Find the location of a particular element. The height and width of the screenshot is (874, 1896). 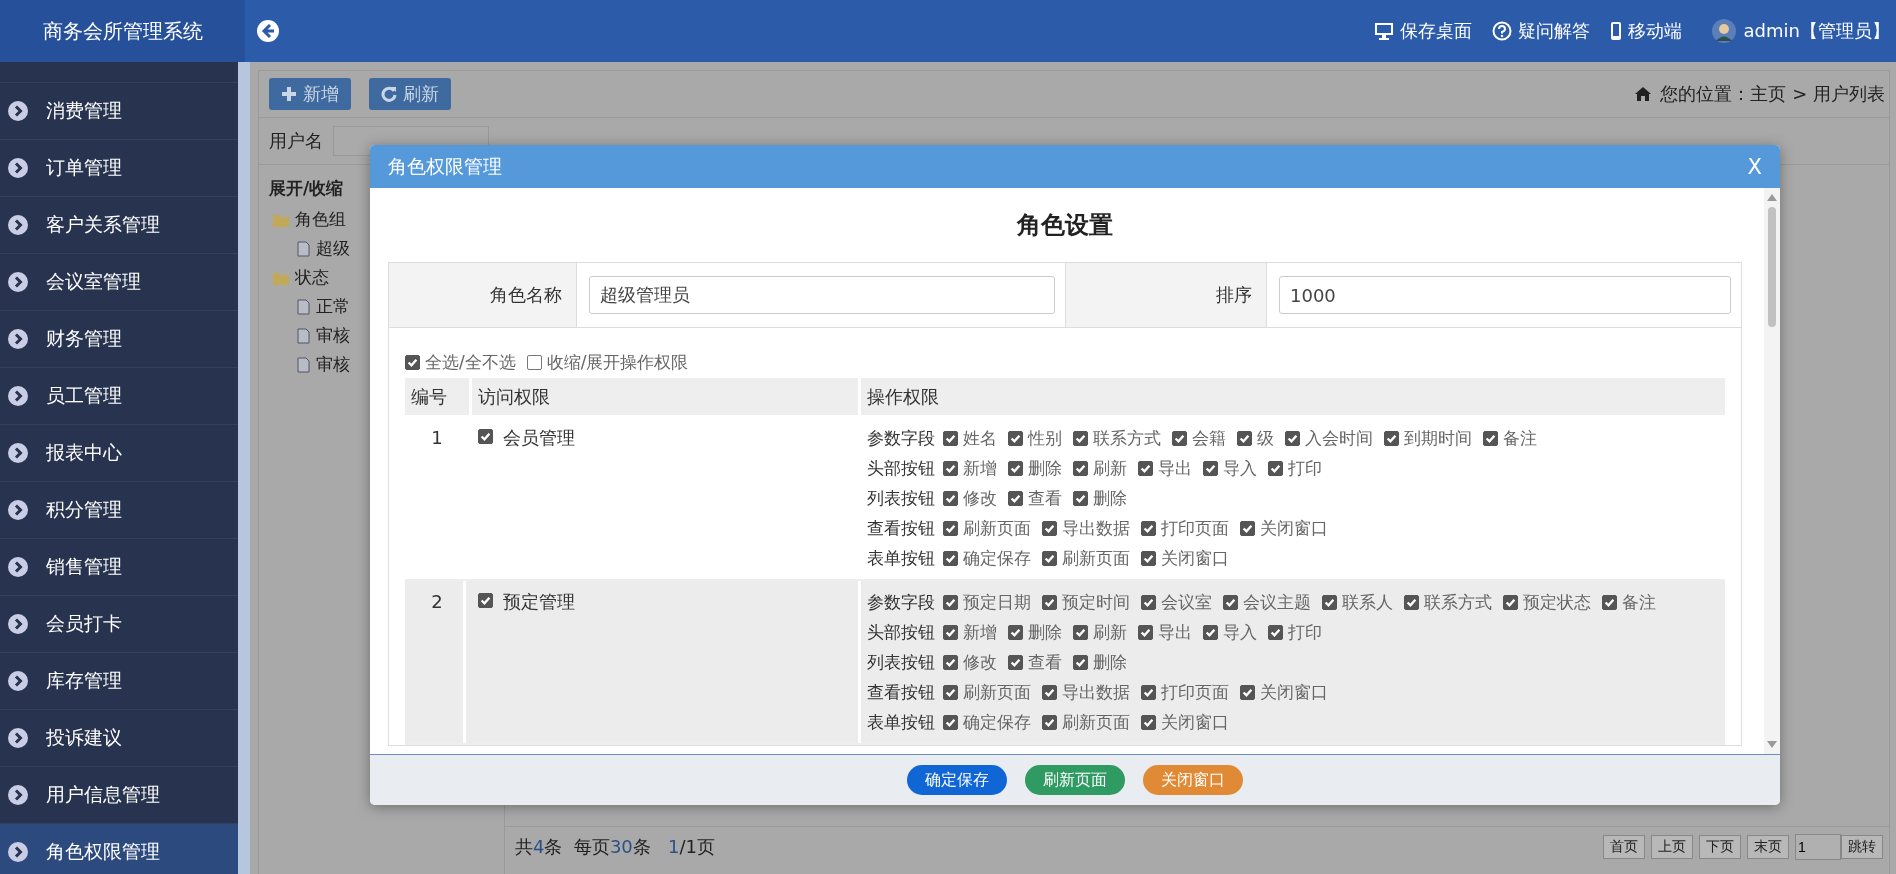

text-field: 超级管理员 is located at coordinates (822, 295).